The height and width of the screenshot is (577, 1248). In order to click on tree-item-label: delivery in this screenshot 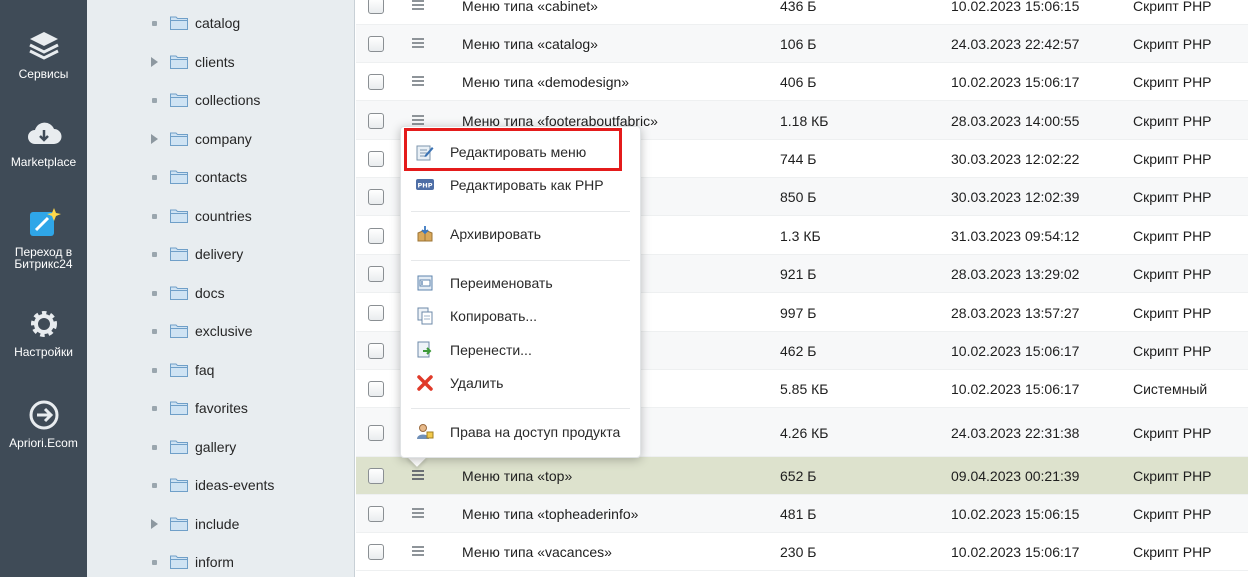, I will do `click(219, 254)`.